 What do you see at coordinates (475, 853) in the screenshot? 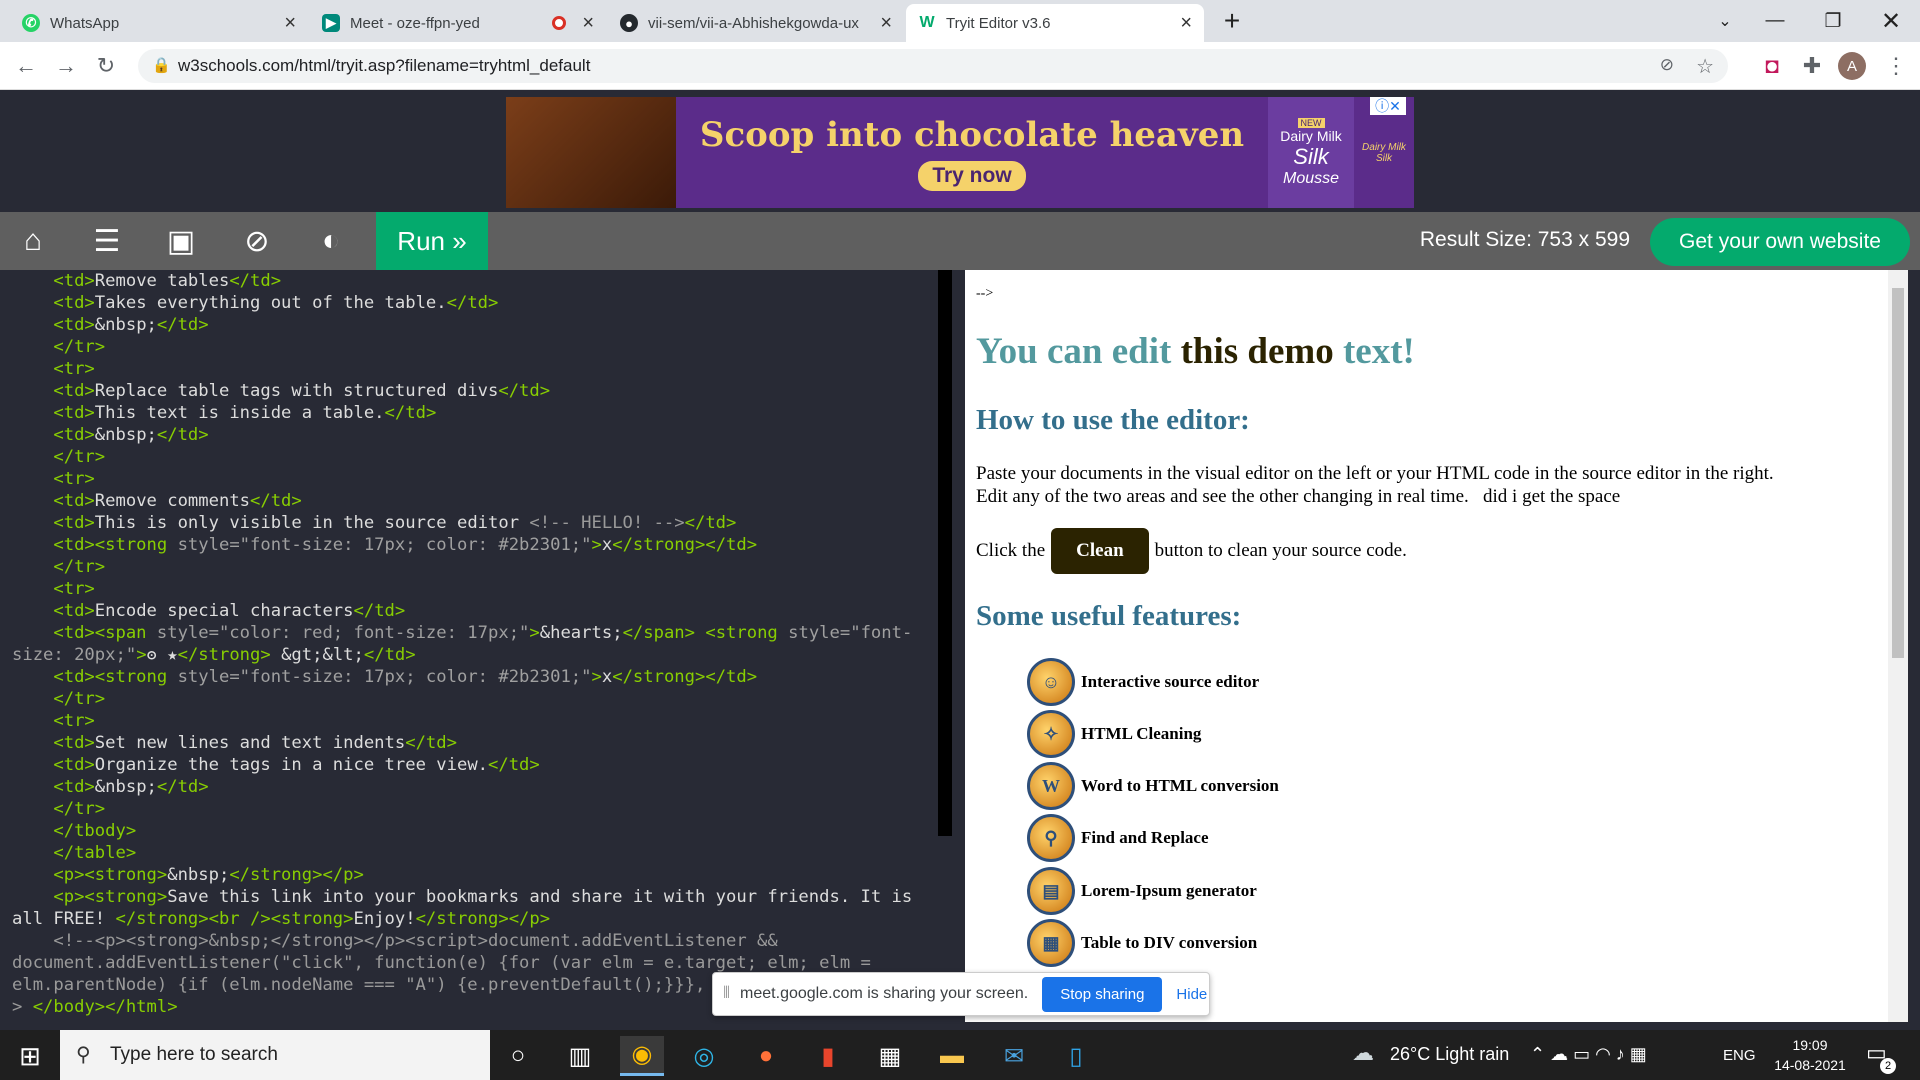
I see `code-line: </table>` at bounding box center [475, 853].